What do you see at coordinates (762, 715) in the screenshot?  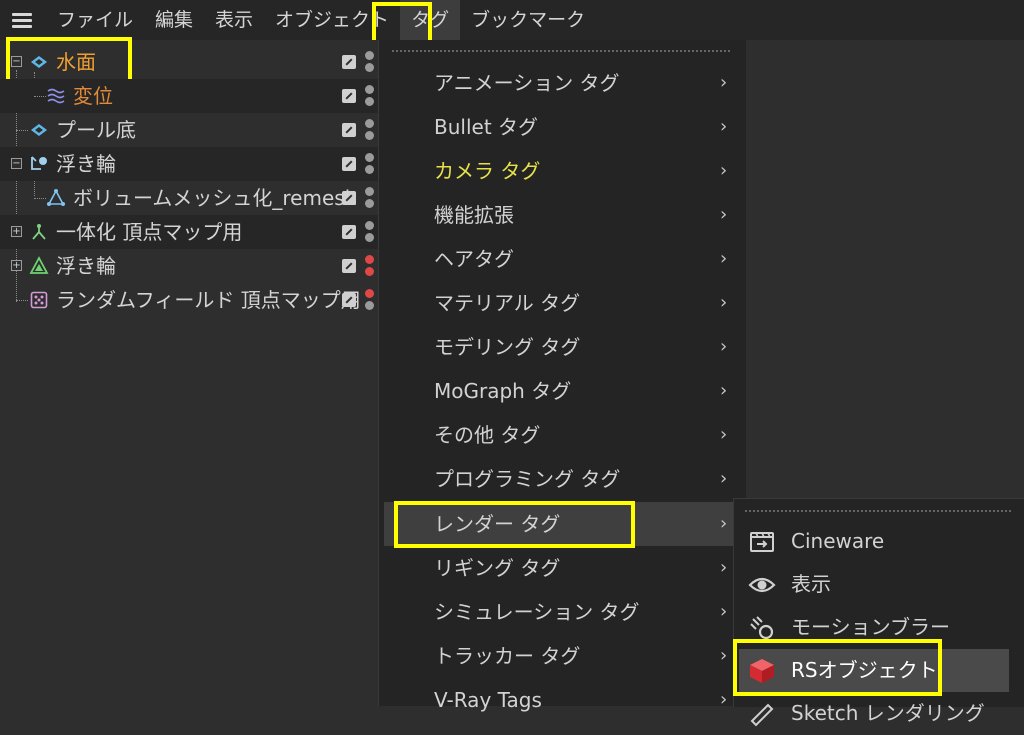 I see `sketch-render-icon` at bounding box center [762, 715].